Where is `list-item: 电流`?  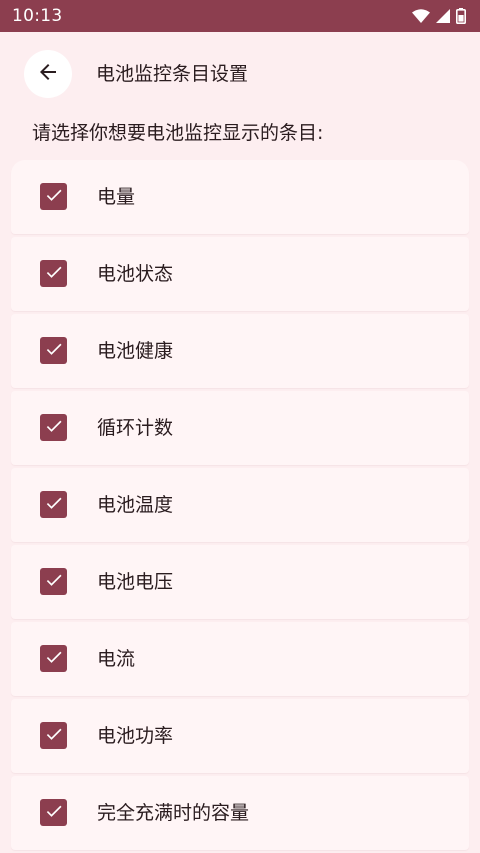
list-item: 电流 is located at coordinates (240, 659).